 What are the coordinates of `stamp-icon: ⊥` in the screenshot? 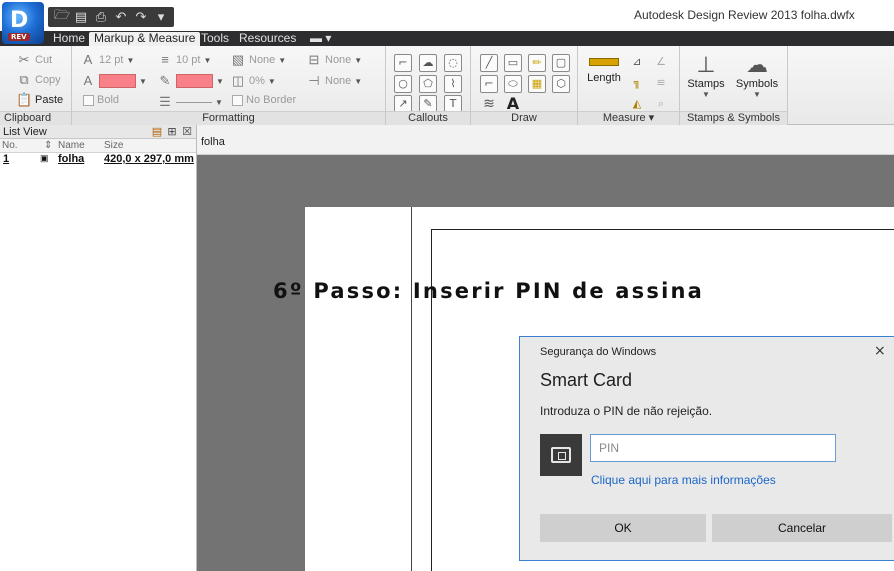 It's located at (706, 64).